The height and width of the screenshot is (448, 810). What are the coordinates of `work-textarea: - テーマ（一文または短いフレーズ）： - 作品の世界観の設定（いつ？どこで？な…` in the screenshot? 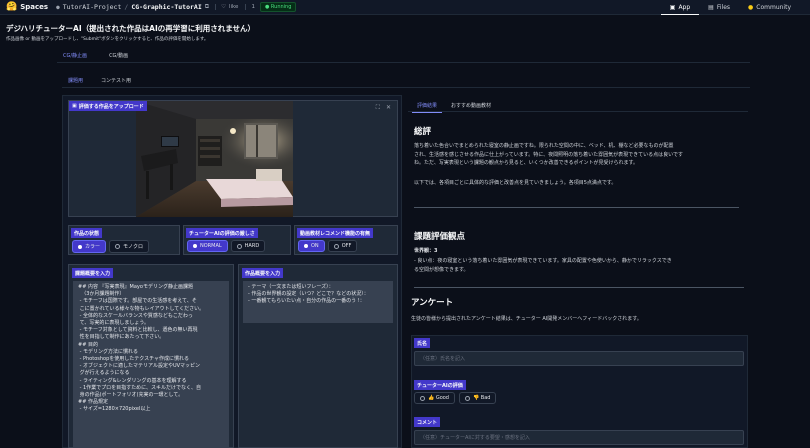 It's located at (318, 302).